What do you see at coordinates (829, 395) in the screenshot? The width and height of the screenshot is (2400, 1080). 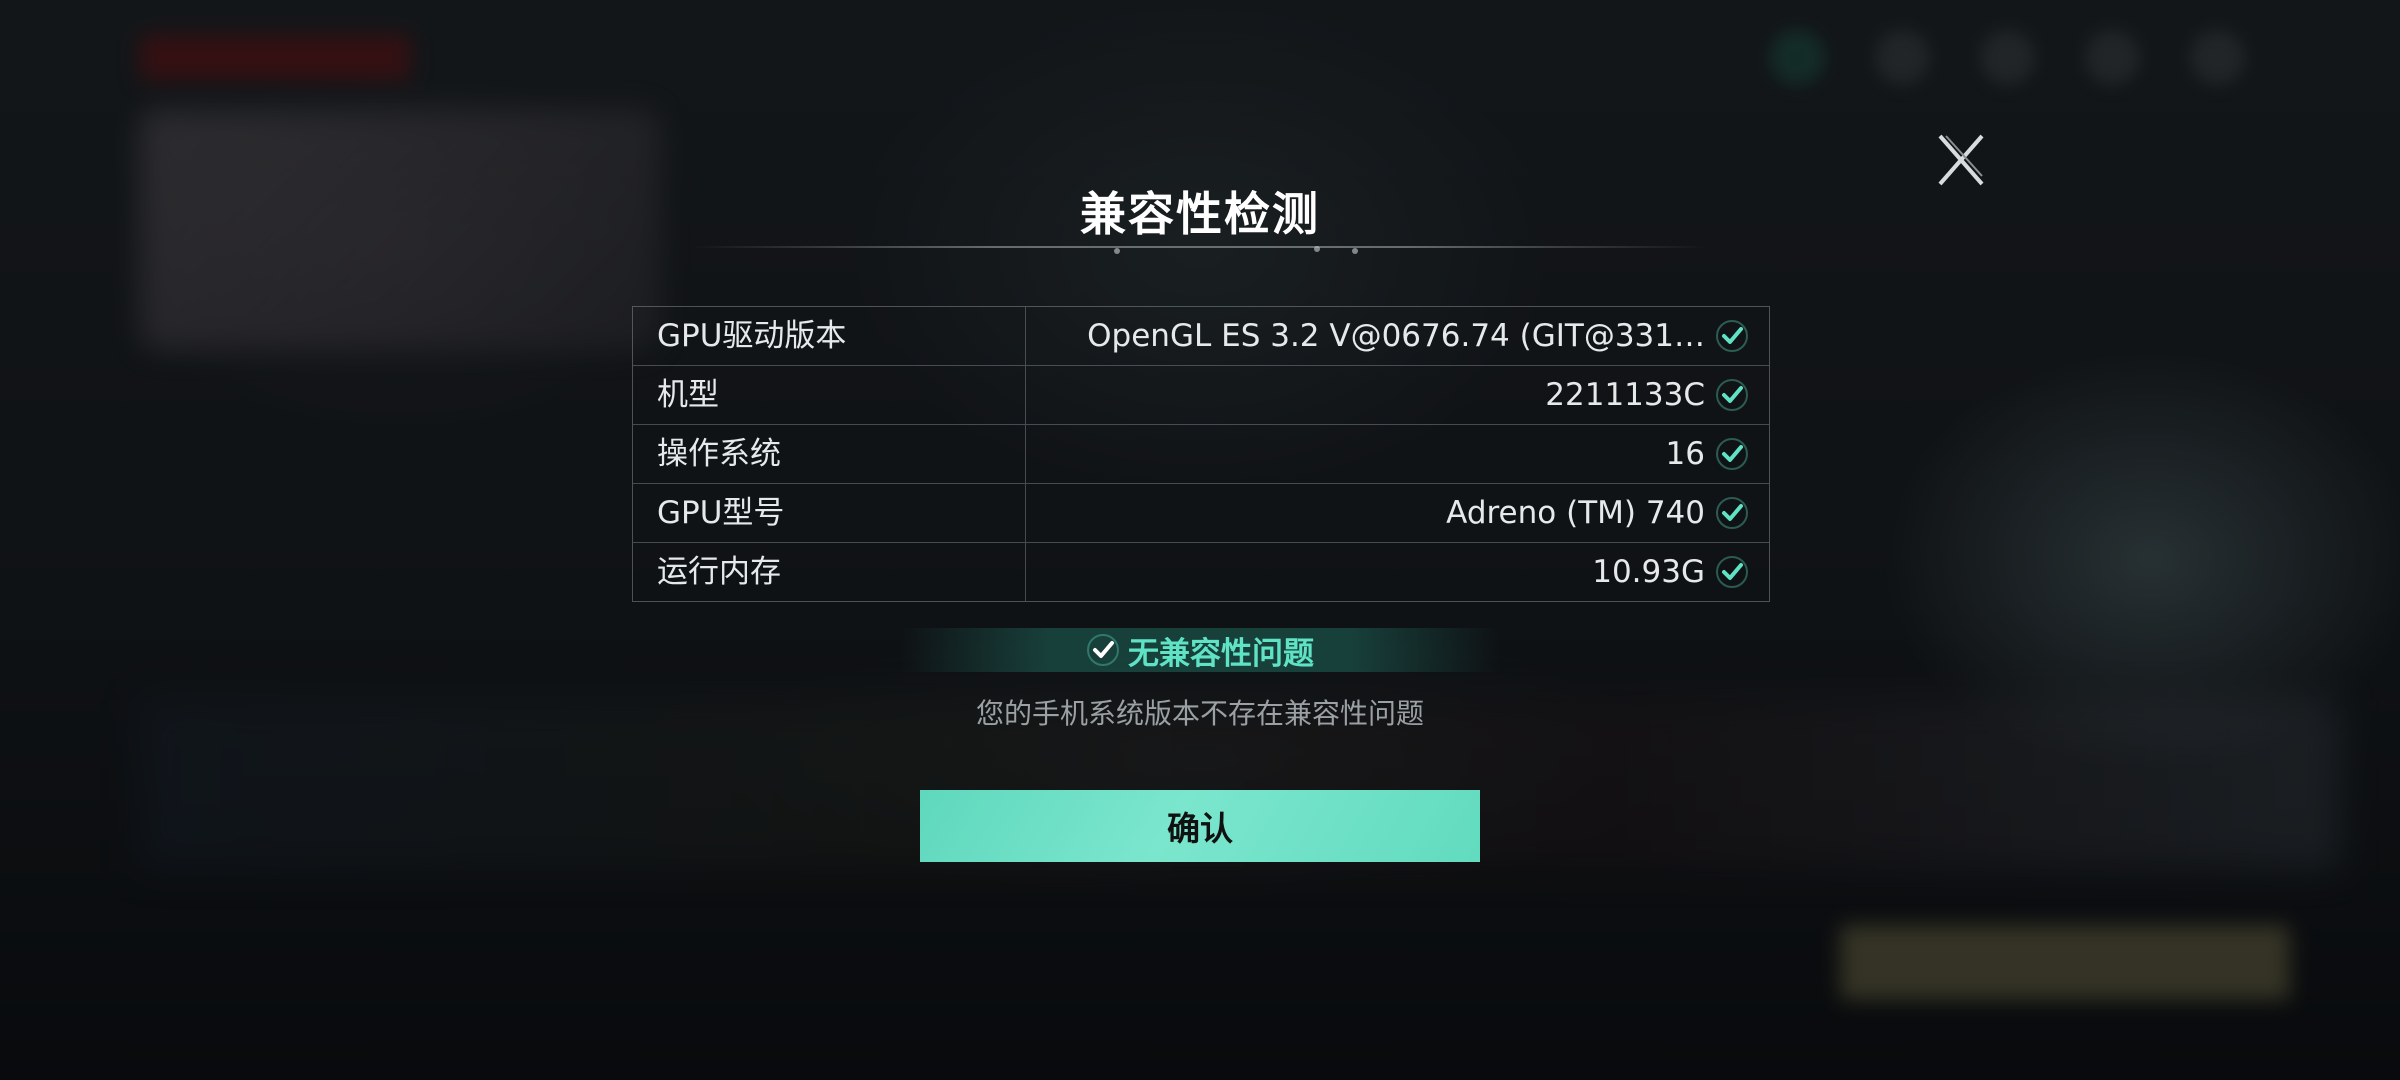 I see `row-label: 机型` at bounding box center [829, 395].